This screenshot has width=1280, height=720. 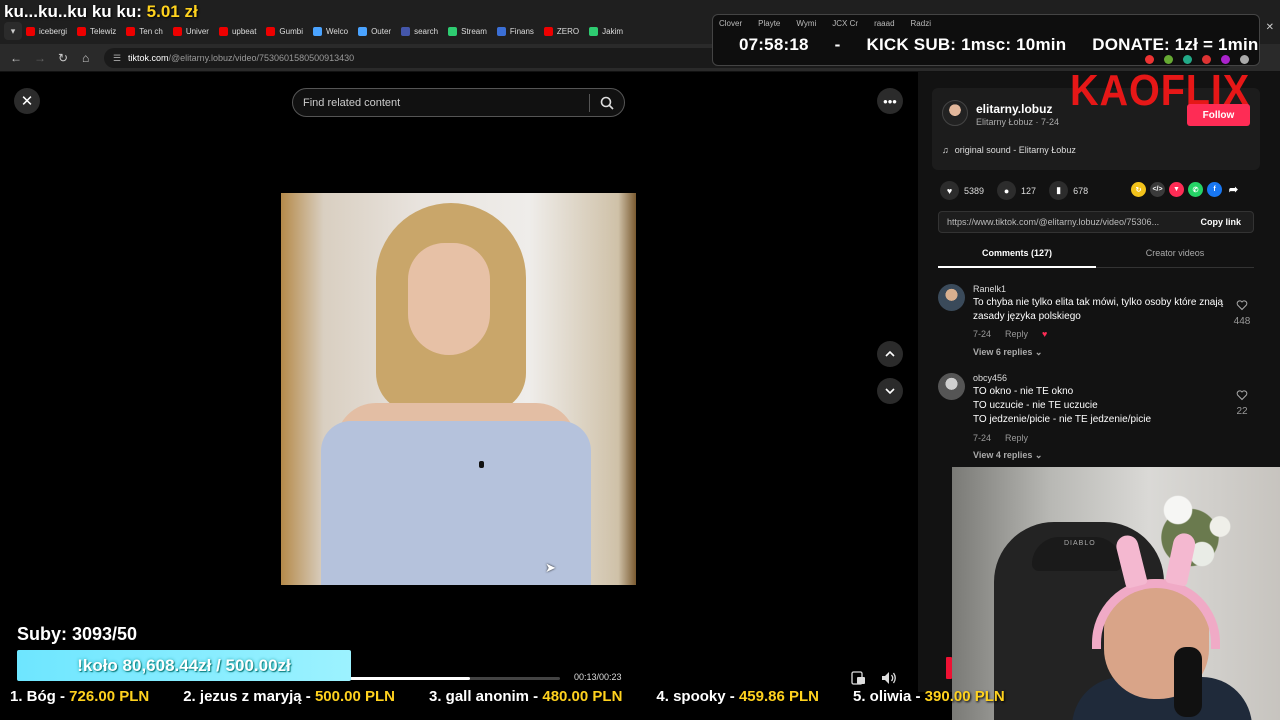 I want to click on leaderboard-name: 3. gall anonim -, so click(x=486, y=696).